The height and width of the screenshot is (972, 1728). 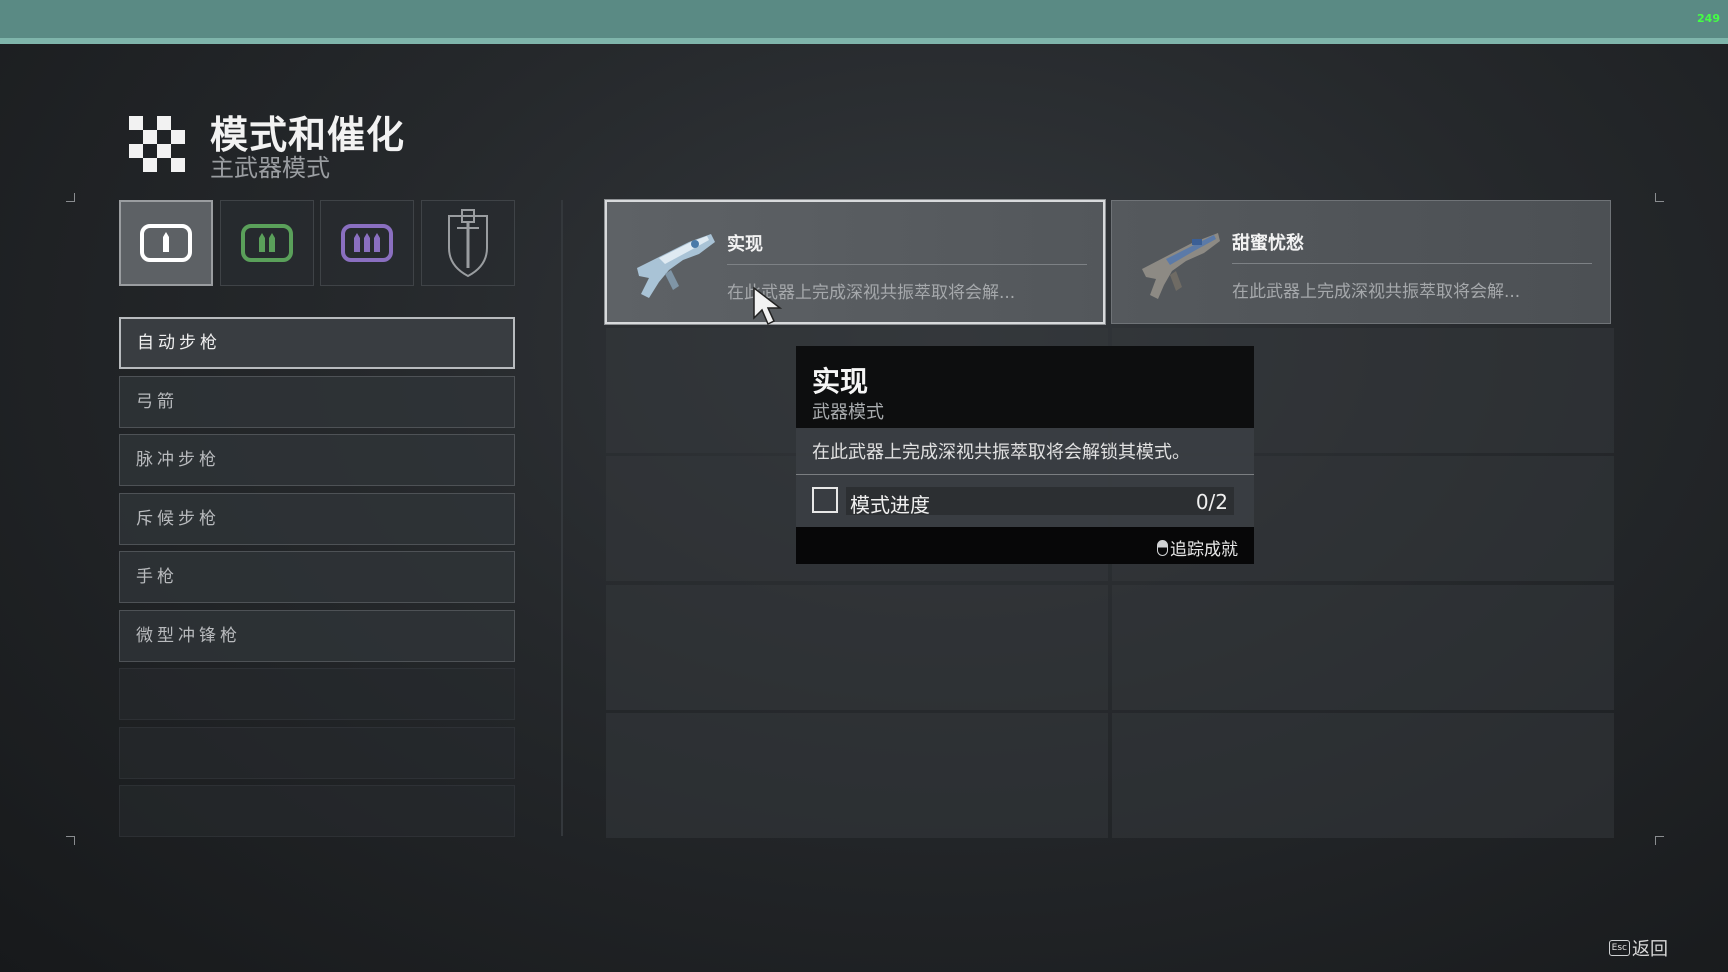 What do you see at coordinates (1708, 18) in the screenshot?
I see `fps-counter: 249` at bounding box center [1708, 18].